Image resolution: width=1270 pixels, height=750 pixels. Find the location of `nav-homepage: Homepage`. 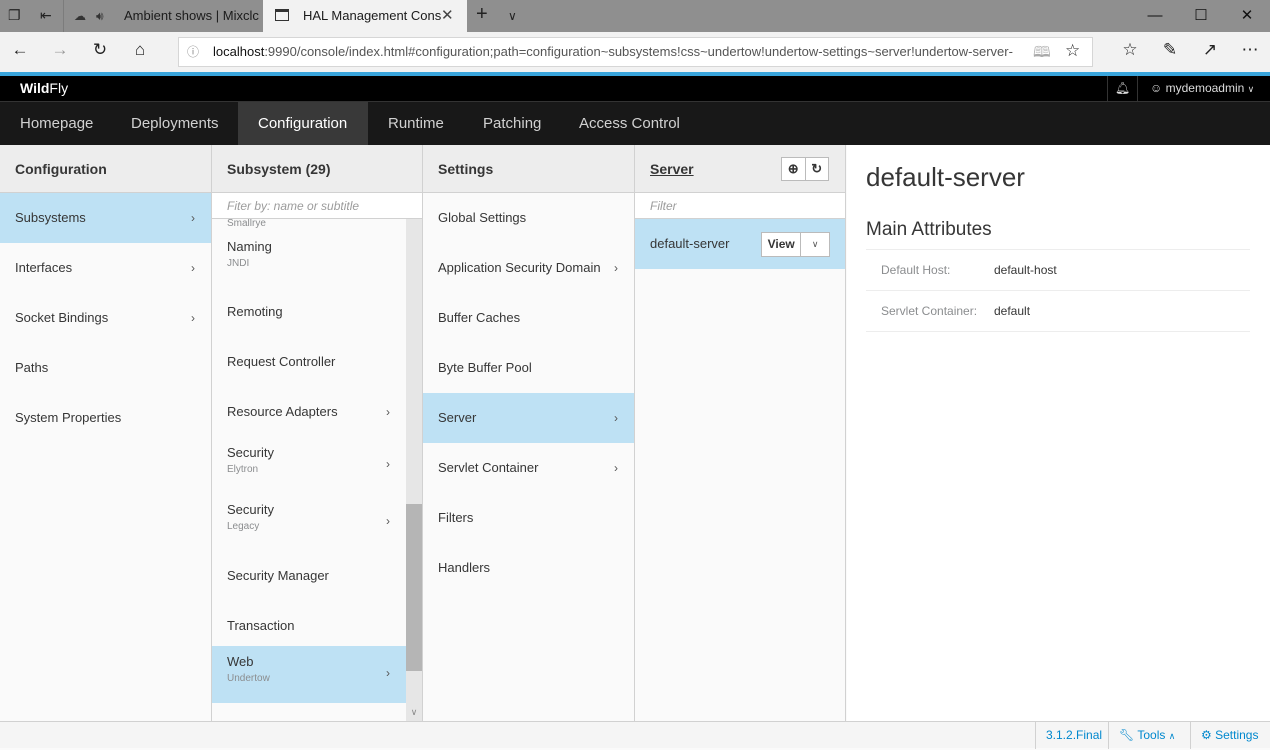

nav-homepage: Homepage is located at coordinates (56, 124).